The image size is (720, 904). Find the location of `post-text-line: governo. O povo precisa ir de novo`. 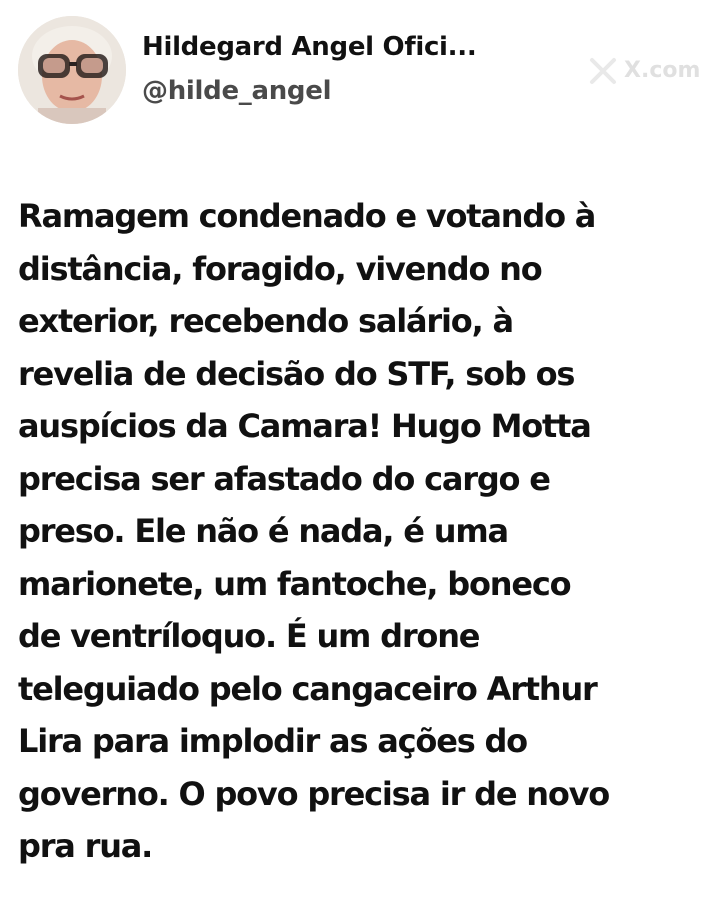

post-text-line: governo. O povo precisa ir de novo is located at coordinates (314, 793).